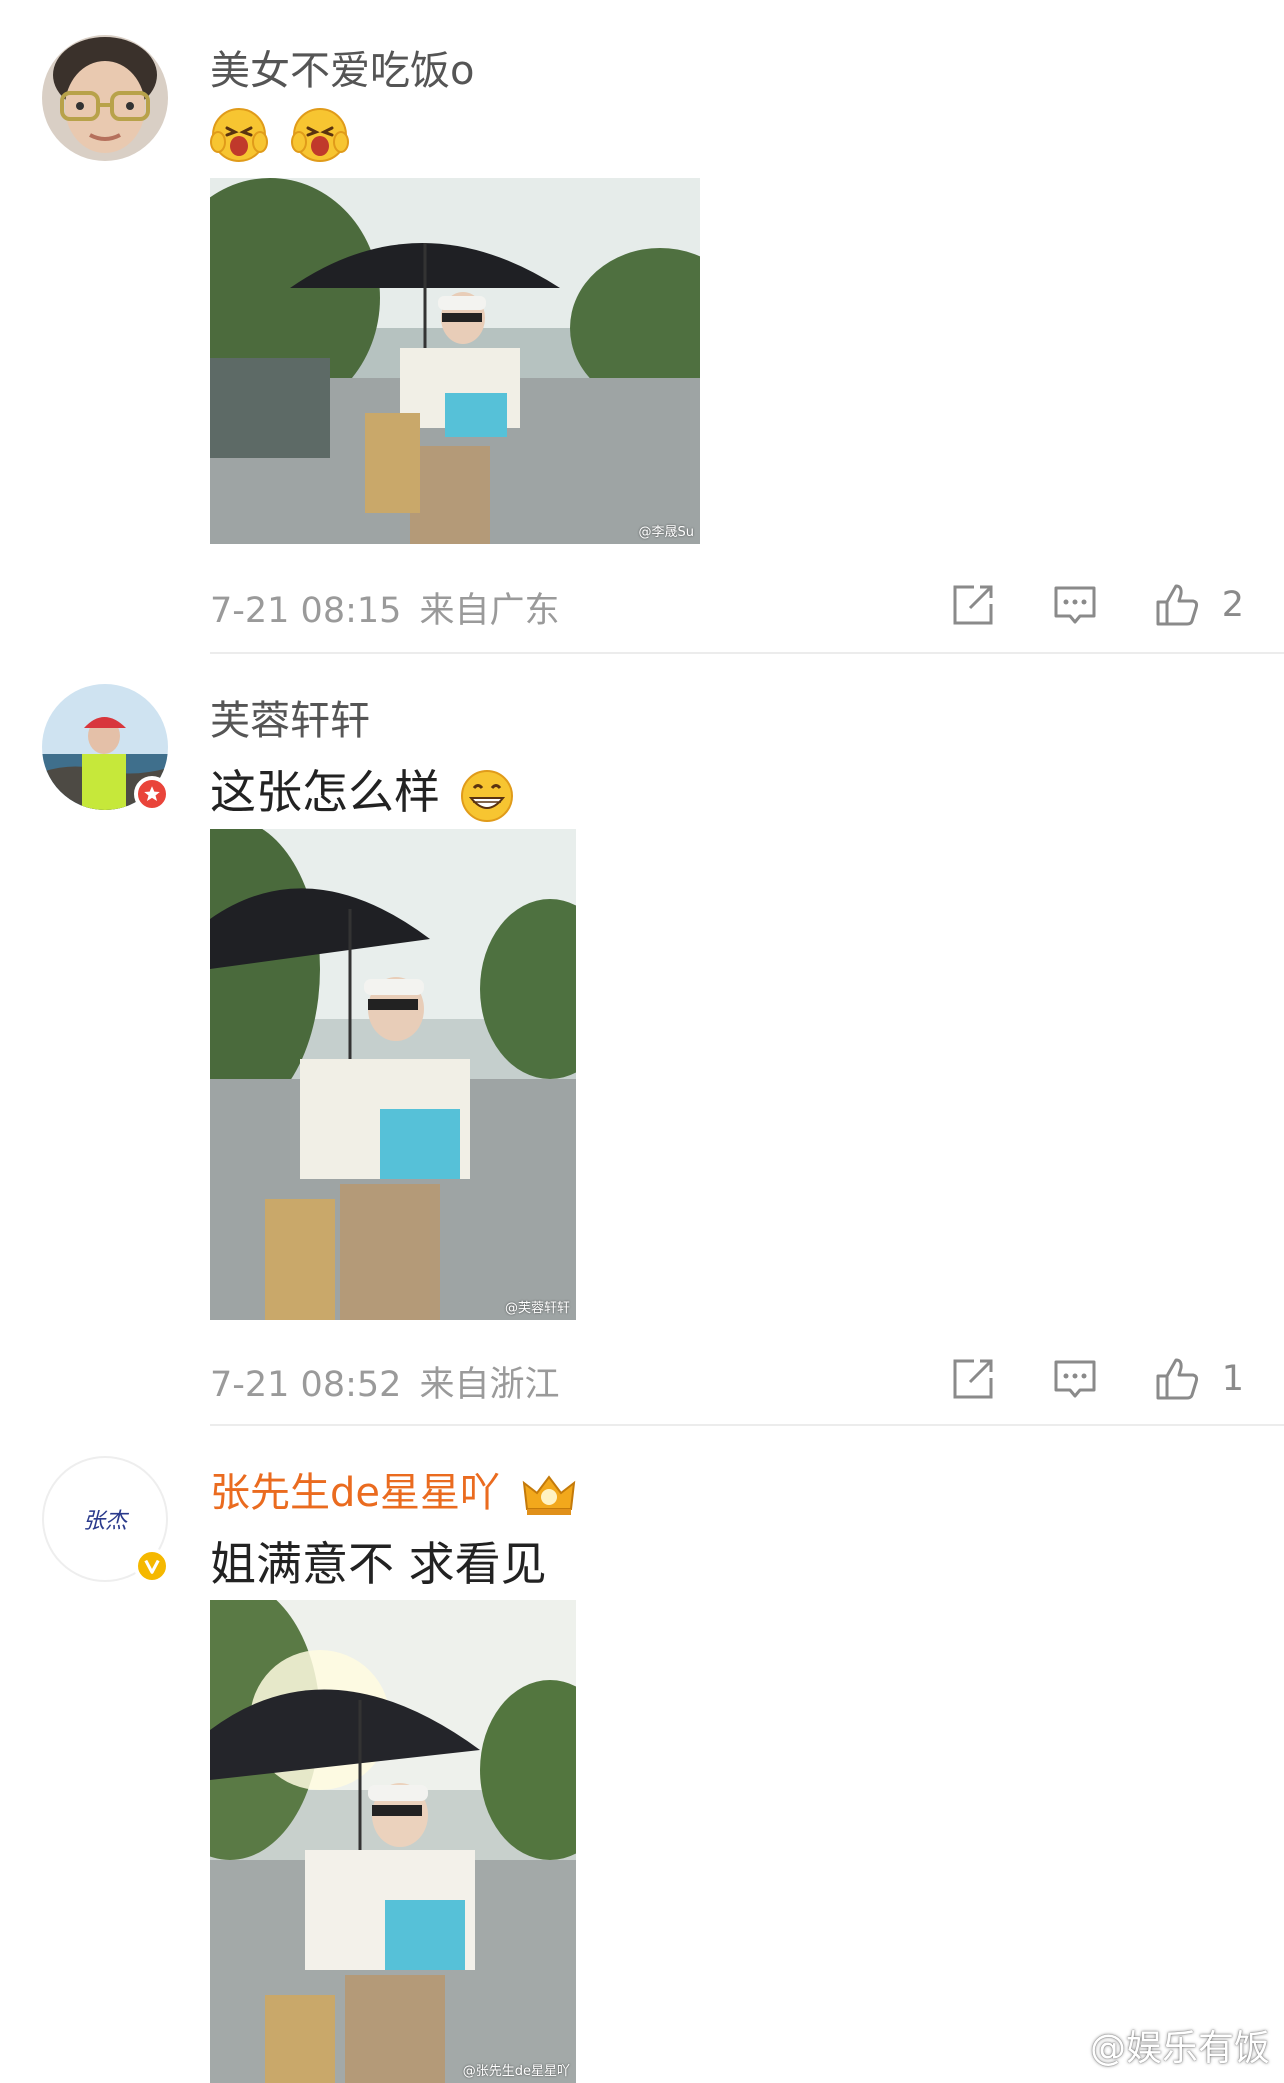  Describe the element at coordinates (516, 2071) in the screenshot. I see `photo-watermark: @张先生de星星吖` at that location.